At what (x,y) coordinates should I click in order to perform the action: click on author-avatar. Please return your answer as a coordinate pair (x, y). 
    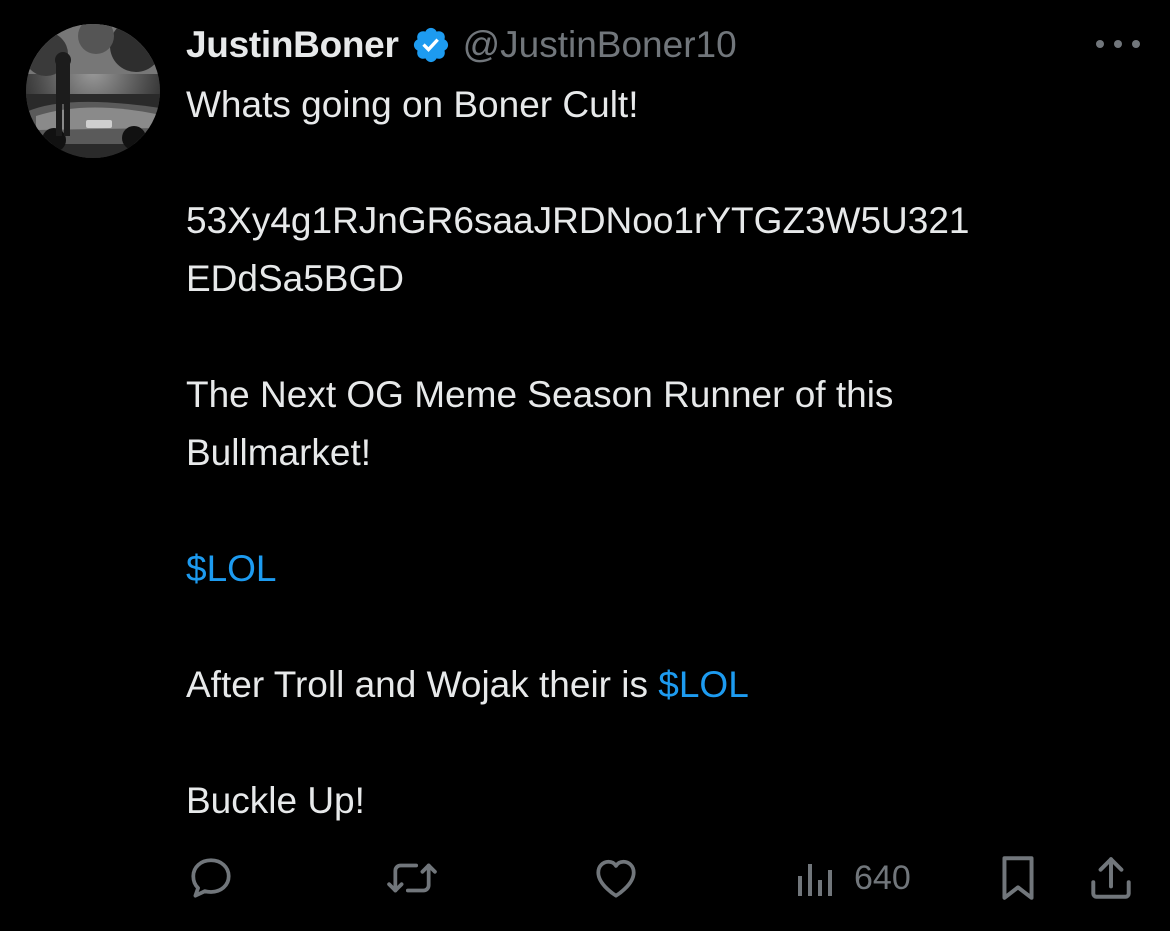
    Looking at the image, I should click on (93, 91).